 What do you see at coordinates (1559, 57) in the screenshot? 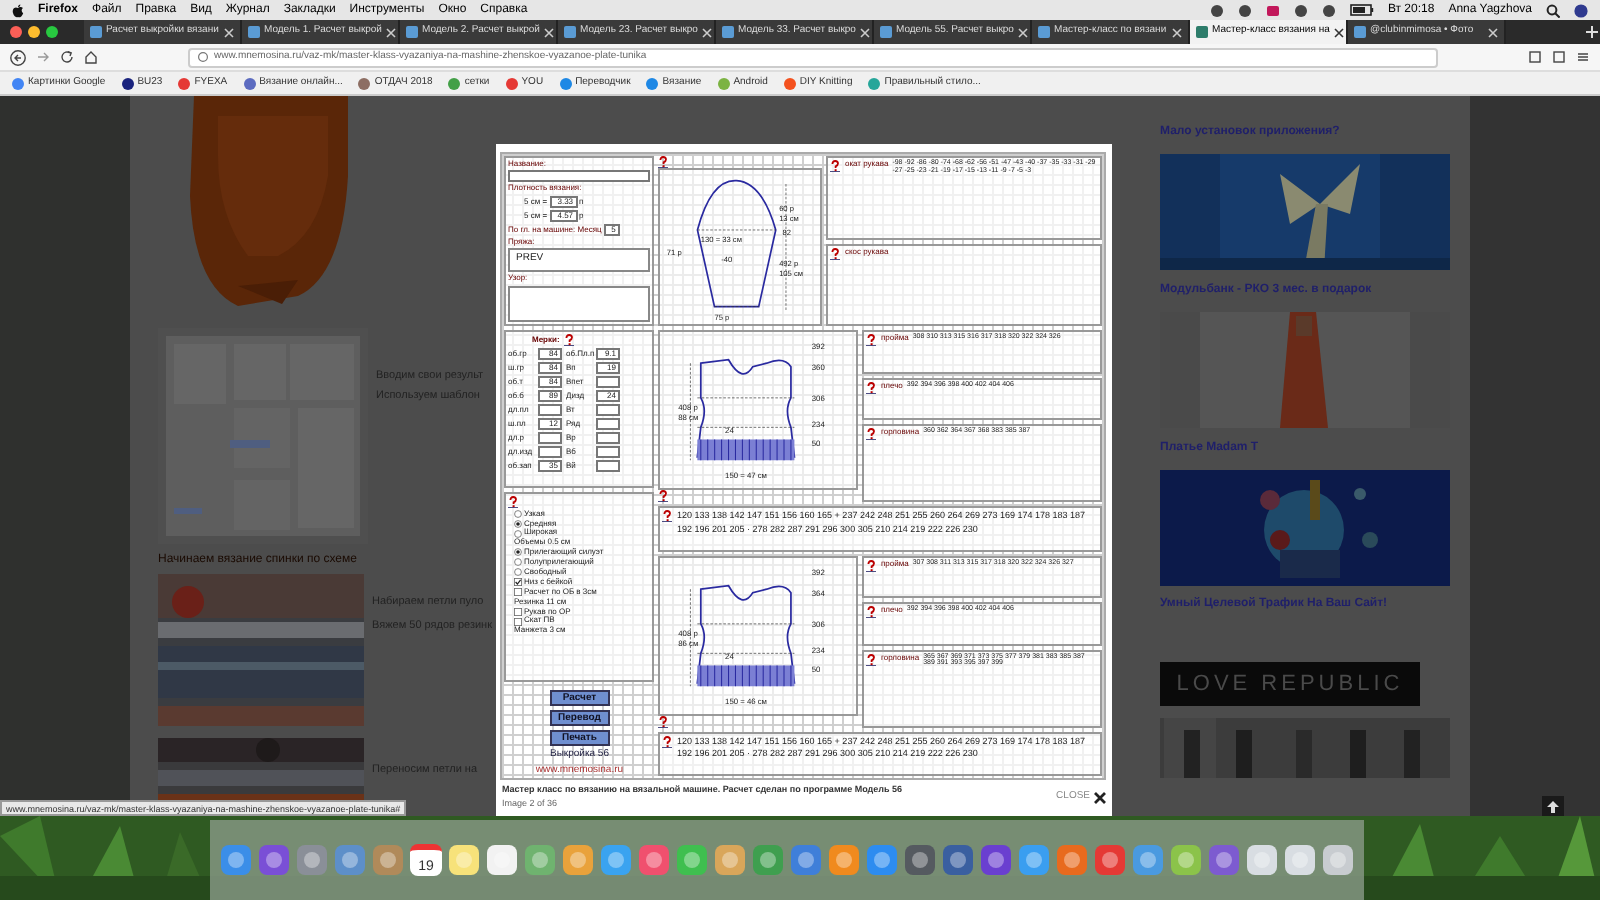
I see `sidebar-icon` at bounding box center [1559, 57].